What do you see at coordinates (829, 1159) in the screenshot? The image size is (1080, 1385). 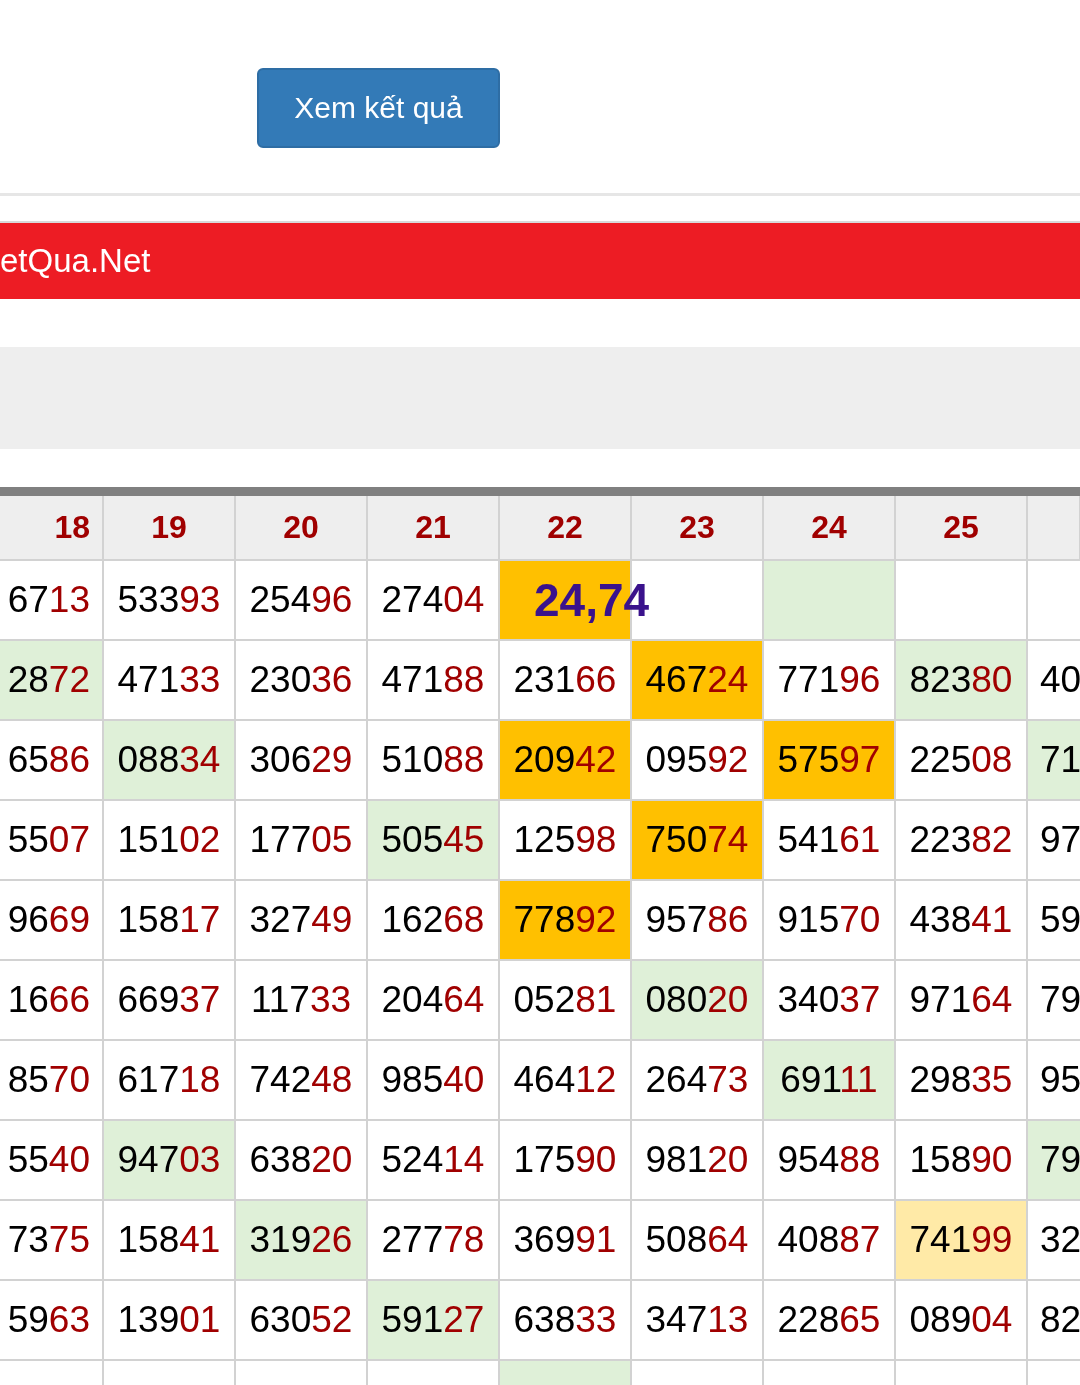 I see `lottery-number: 95488` at bounding box center [829, 1159].